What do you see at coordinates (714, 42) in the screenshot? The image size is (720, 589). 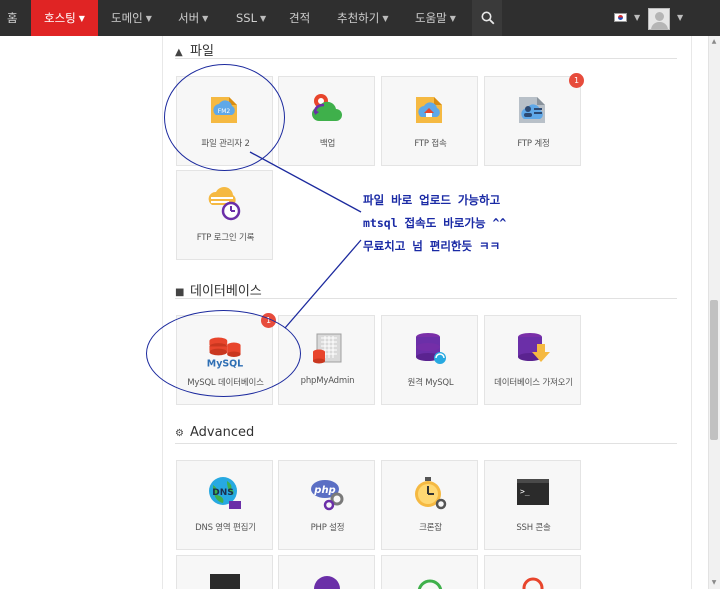 I see `scroll-up-arrow-icon: ▲` at bounding box center [714, 42].